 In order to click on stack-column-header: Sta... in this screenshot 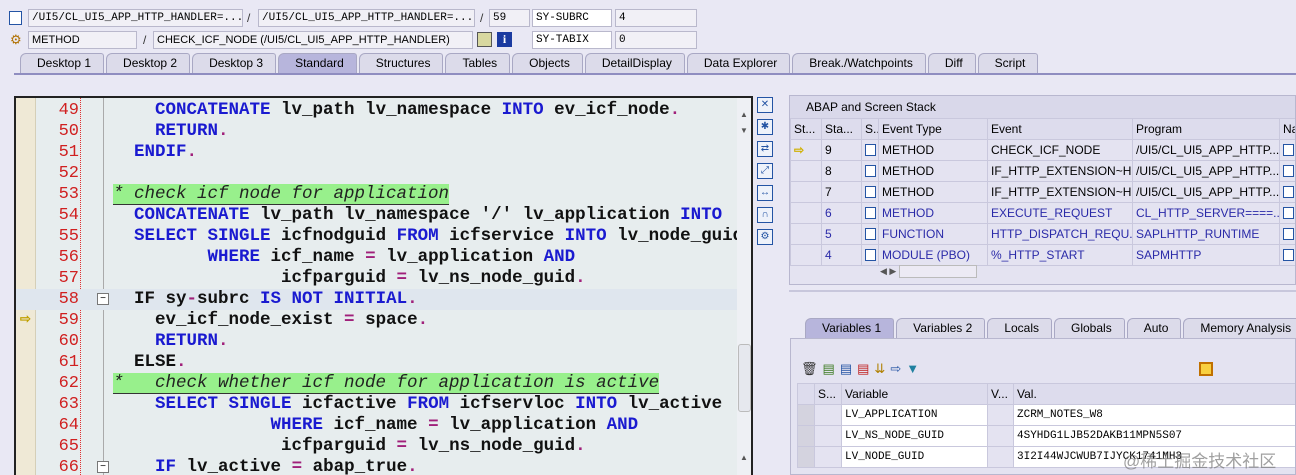, I will do `click(841, 129)`.